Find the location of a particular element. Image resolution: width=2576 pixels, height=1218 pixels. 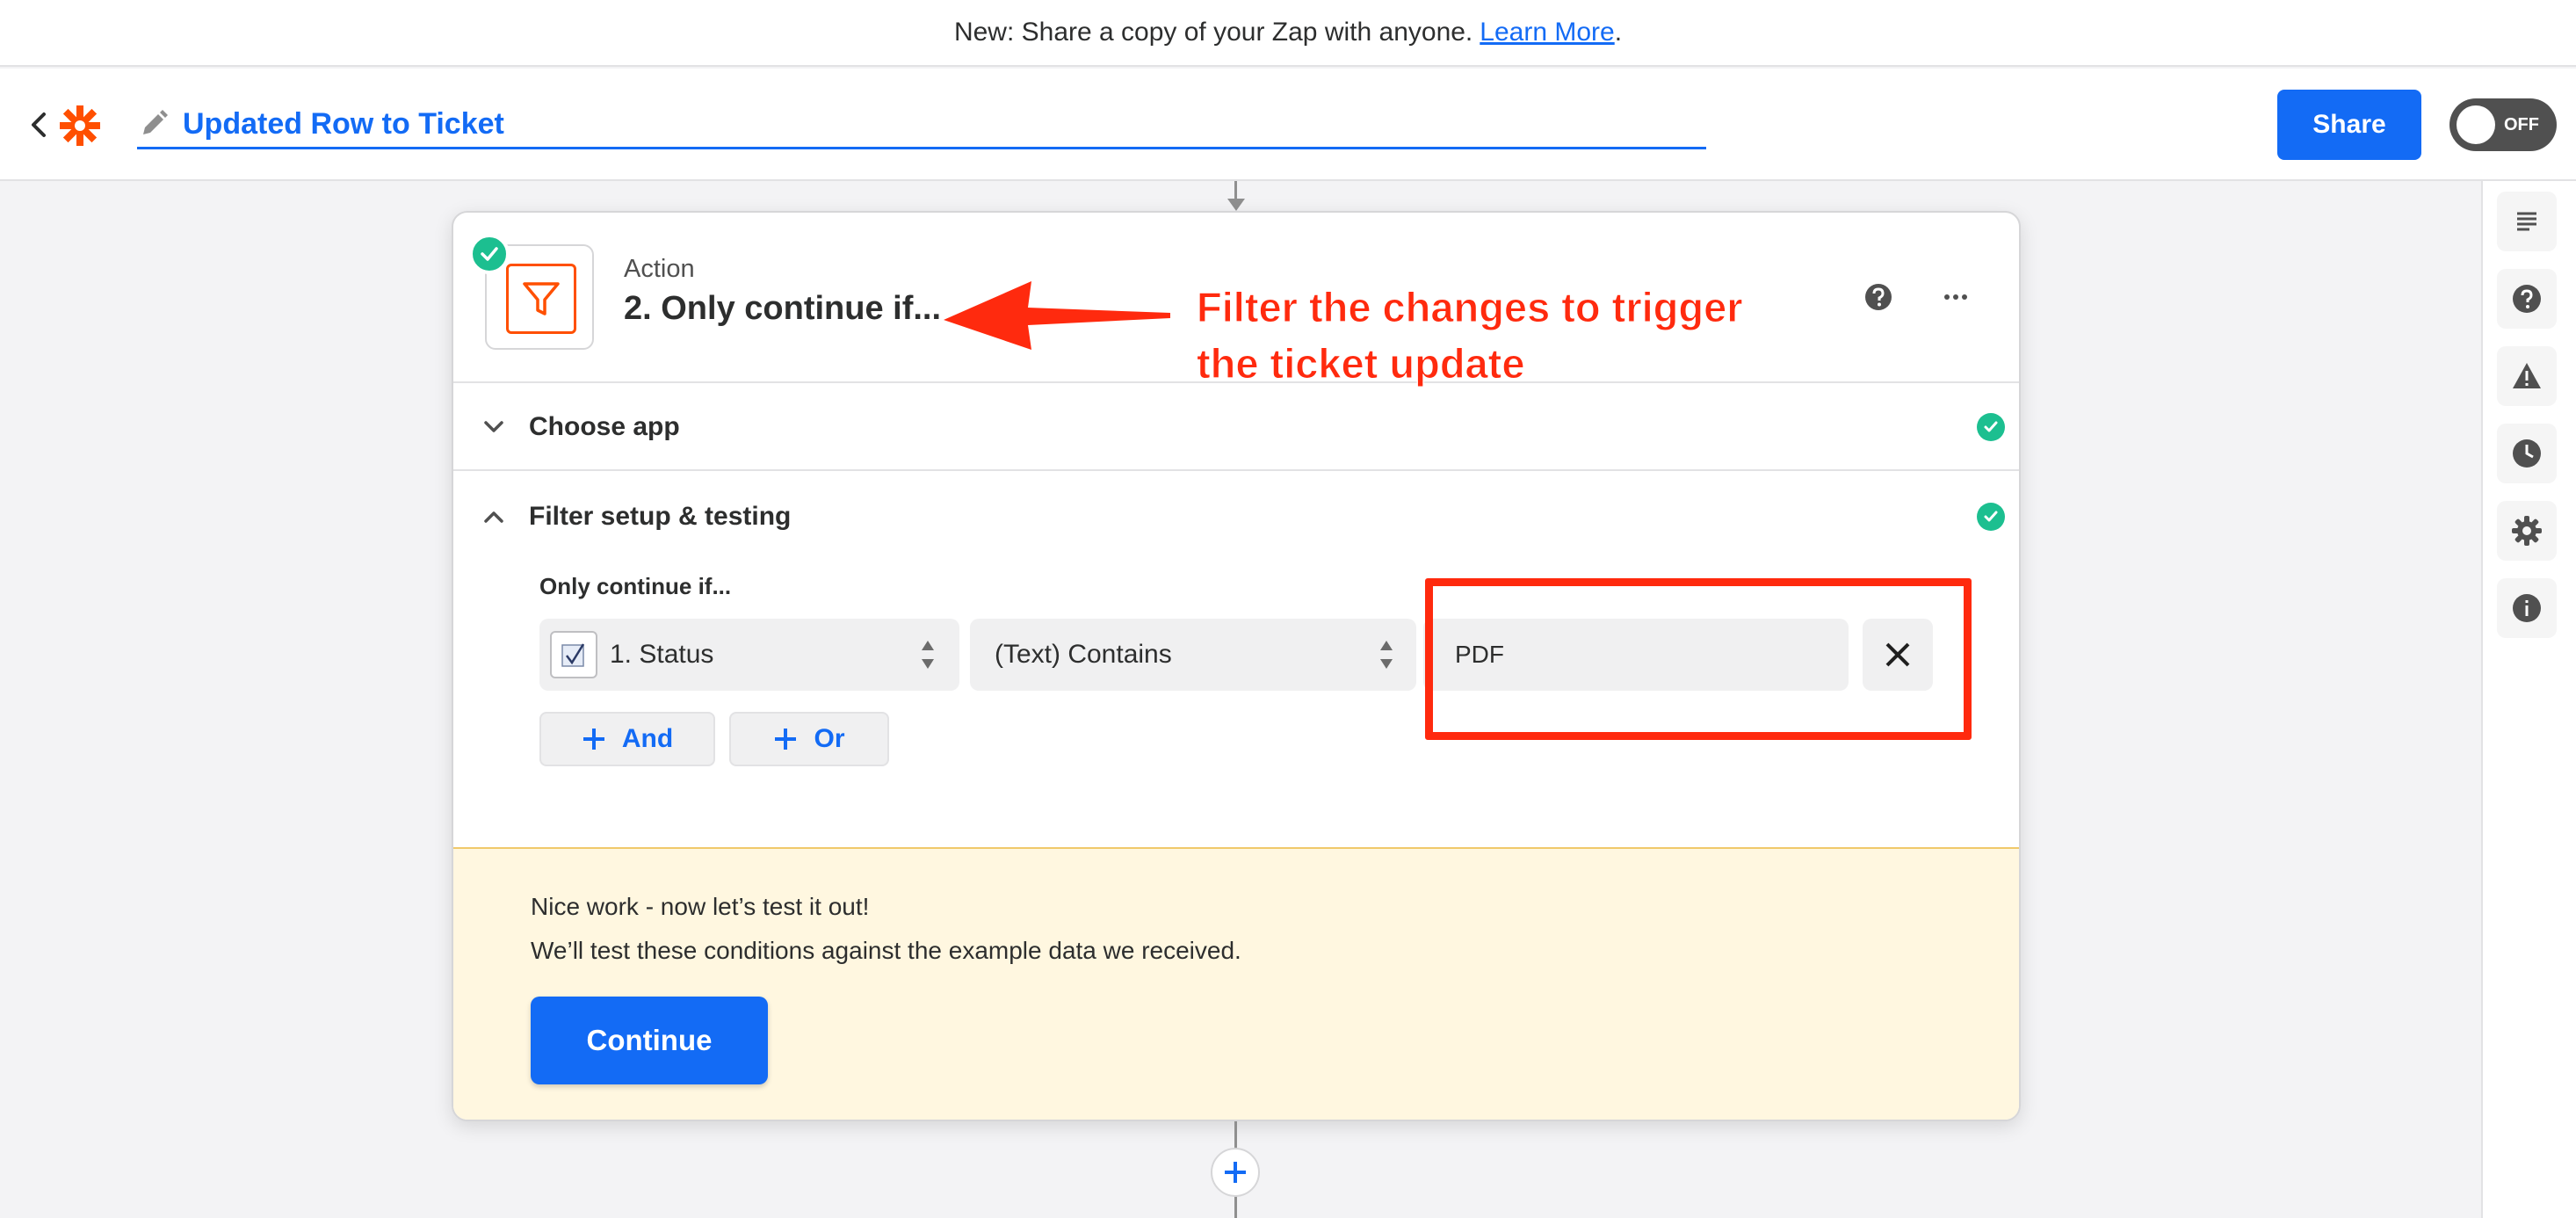

filter-field-value: 1. Status is located at coordinates (662, 654).